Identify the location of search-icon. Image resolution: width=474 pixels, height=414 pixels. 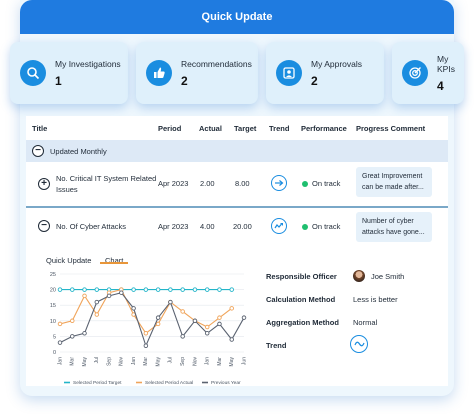
(33, 73).